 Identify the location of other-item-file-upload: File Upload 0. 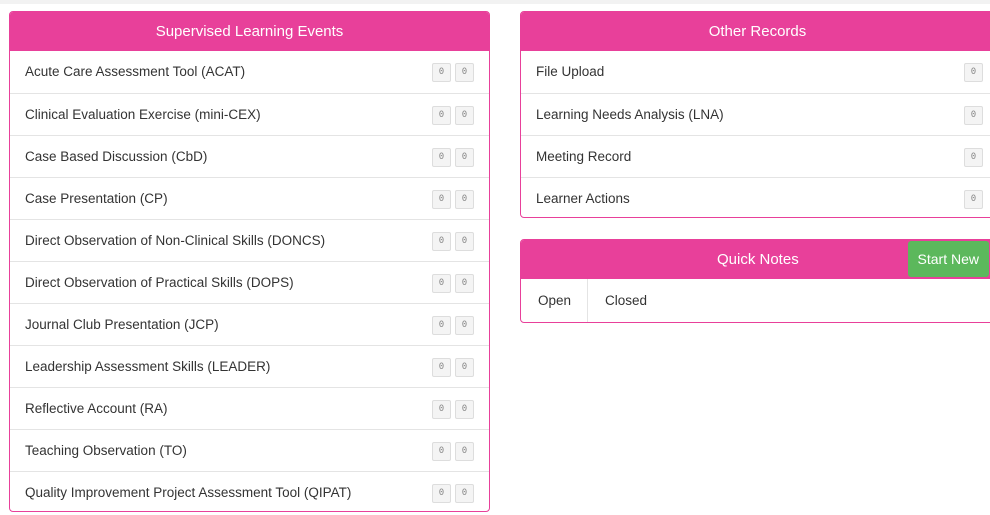
(755, 72).